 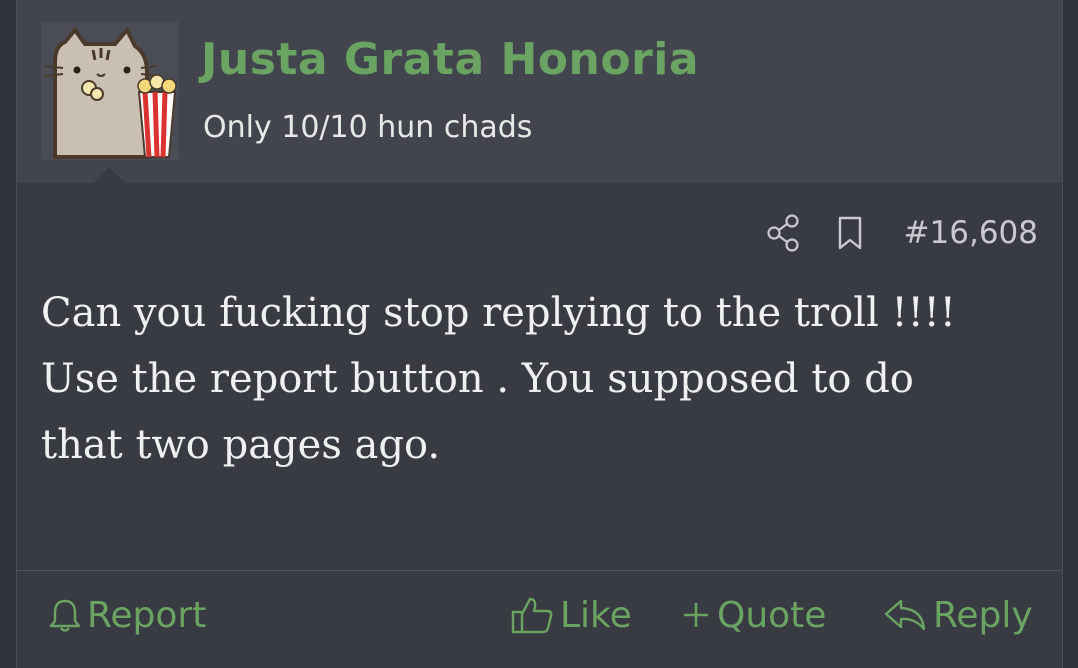 I want to click on quote-label: Quote, so click(x=772, y=615).